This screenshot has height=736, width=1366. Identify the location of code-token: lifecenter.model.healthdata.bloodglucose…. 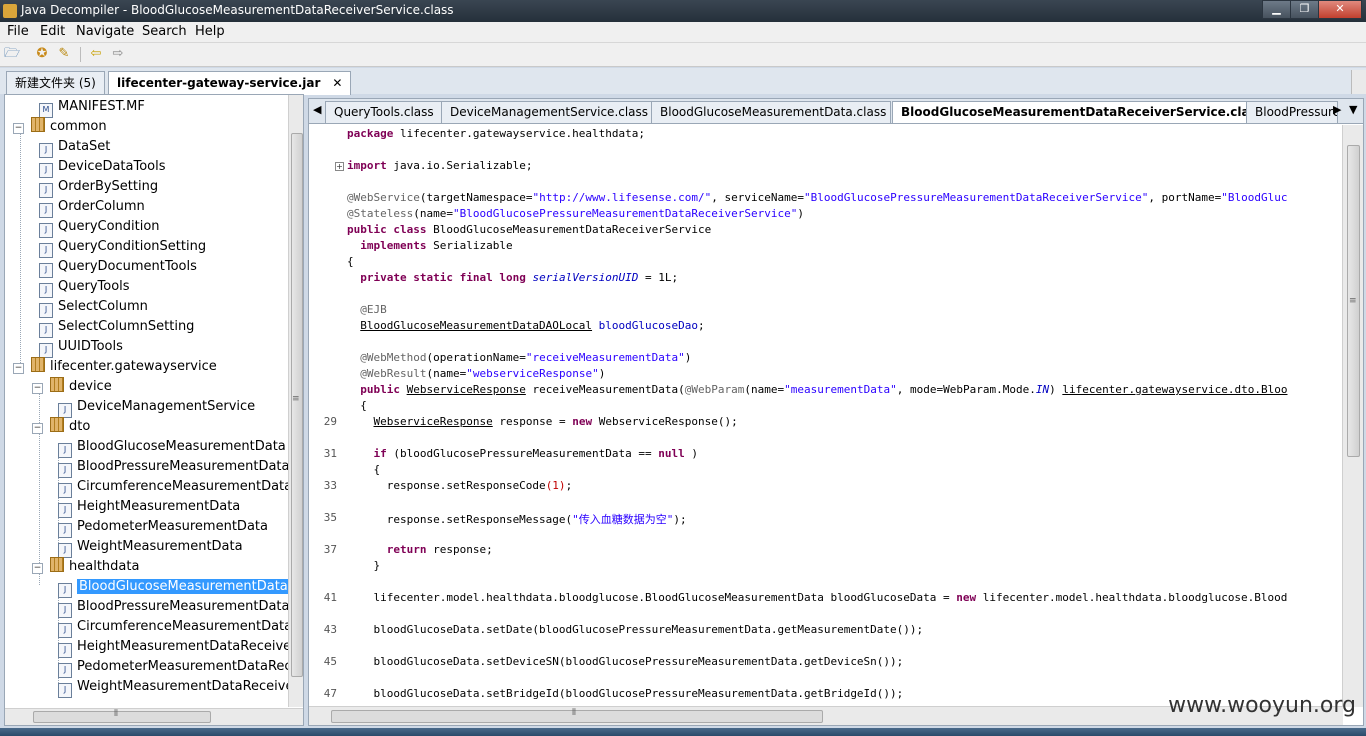
(652, 597).